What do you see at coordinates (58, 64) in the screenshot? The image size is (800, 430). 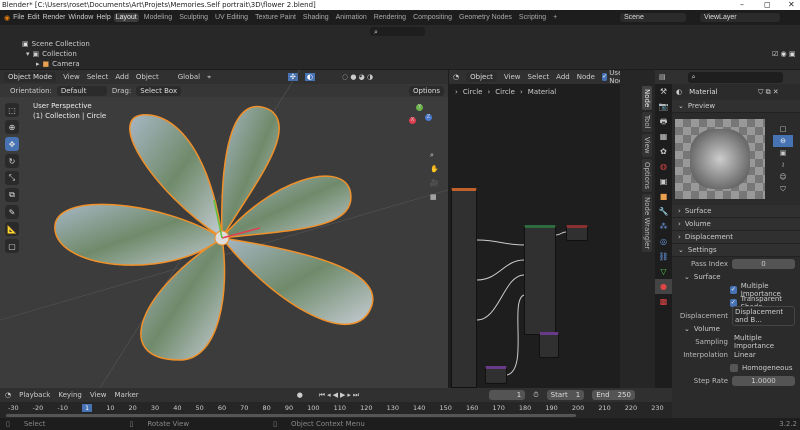 I see `outliner-item-camera: ▸ ■ Camera` at bounding box center [58, 64].